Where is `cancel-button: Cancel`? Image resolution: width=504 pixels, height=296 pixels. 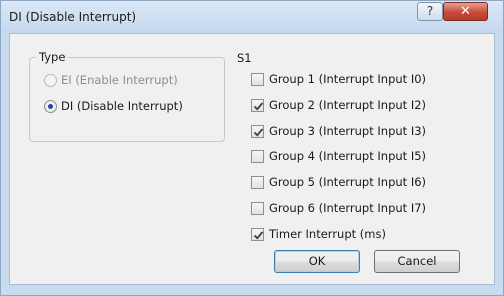 cancel-button: Cancel is located at coordinates (417, 261).